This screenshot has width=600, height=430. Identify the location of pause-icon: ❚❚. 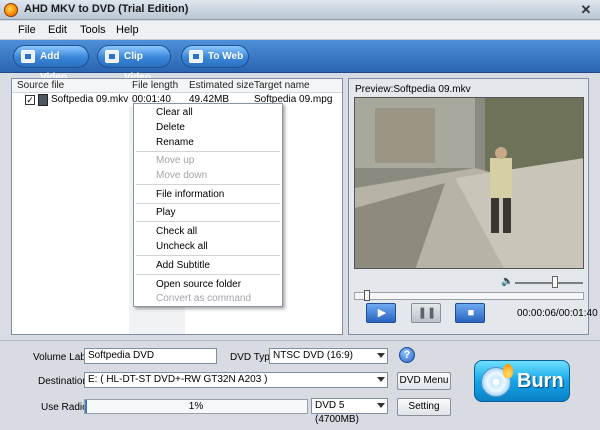
(427, 313).